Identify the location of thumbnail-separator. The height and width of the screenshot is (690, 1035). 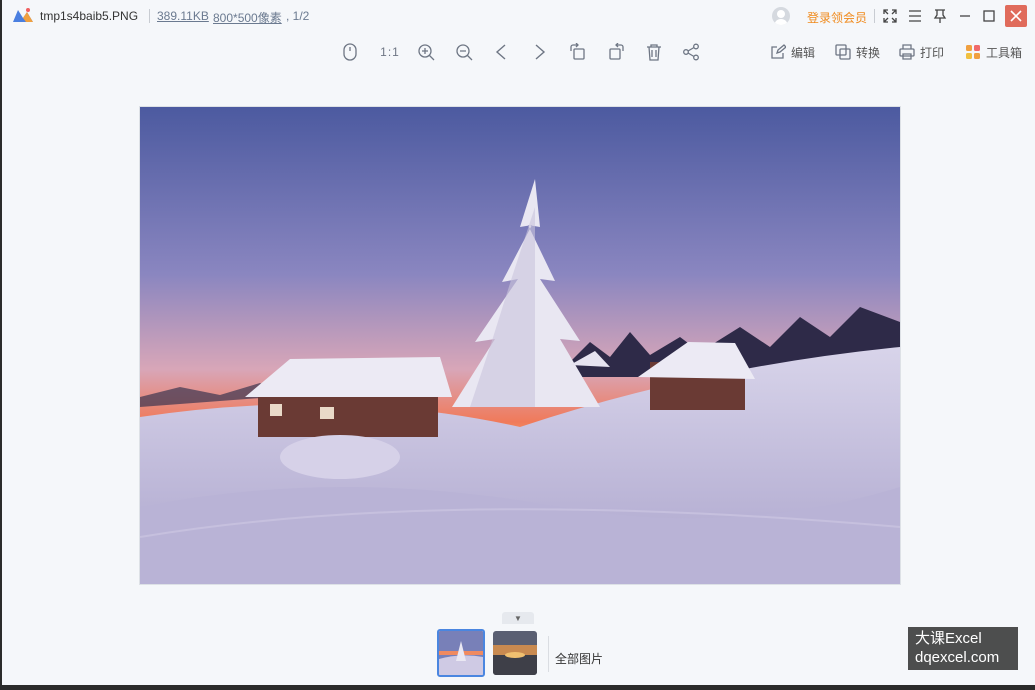
(548, 654).